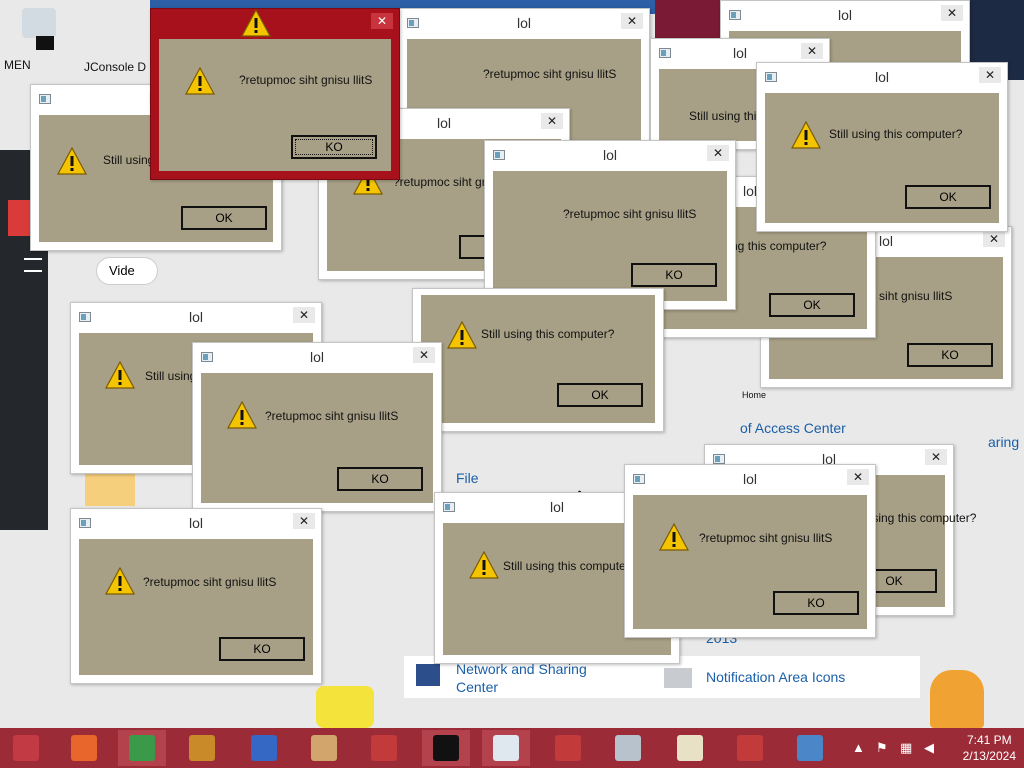 The image size is (1024, 768). What do you see at coordinates (110, 488) in the screenshot?
I see `yellow-panel` at bounding box center [110, 488].